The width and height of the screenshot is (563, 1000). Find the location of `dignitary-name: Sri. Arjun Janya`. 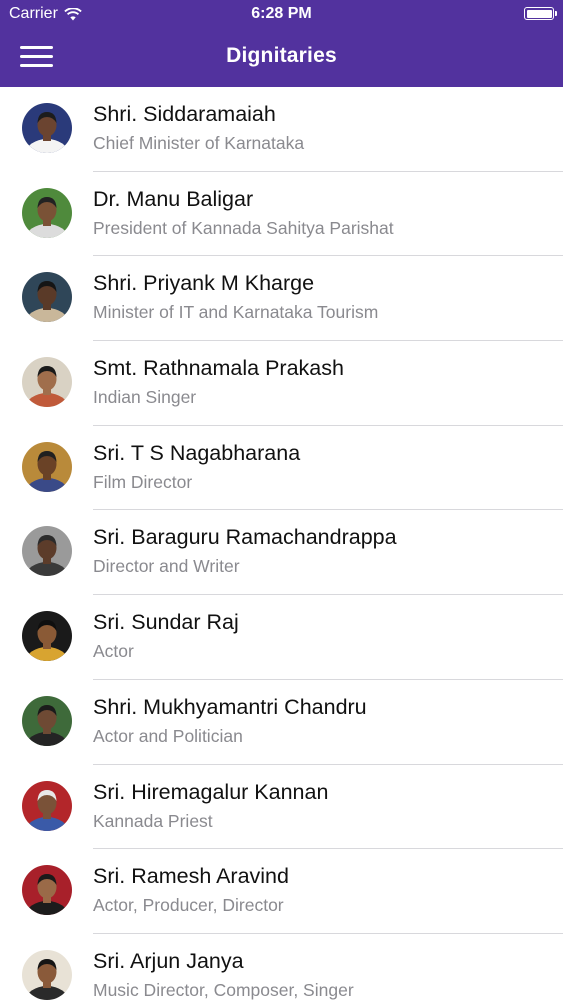

dignitary-name: Sri. Arjun Janya is located at coordinates (168, 960).